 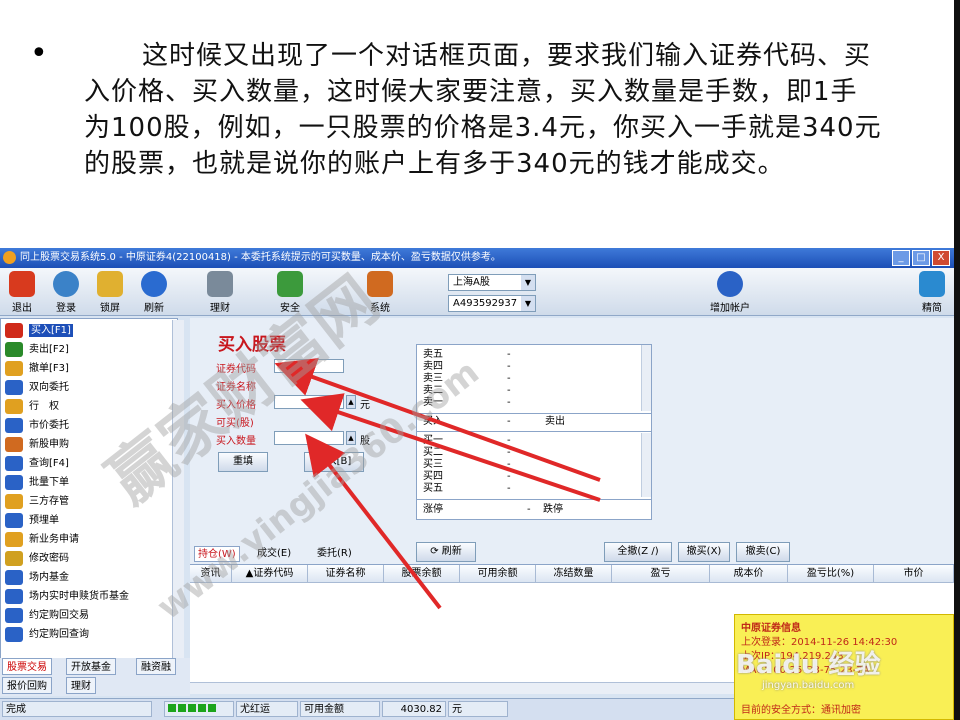 What do you see at coordinates (49, 482) in the screenshot?
I see `nav-item-label: 批量下单` at bounding box center [49, 482].